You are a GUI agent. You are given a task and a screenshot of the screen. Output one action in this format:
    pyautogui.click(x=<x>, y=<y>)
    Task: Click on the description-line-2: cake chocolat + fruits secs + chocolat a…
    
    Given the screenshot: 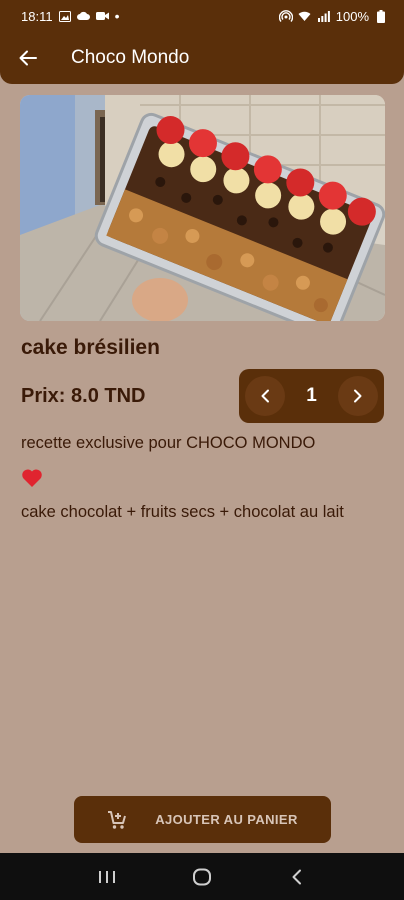 What is the action you would take?
    pyautogui.click(x=182, y=512)
    